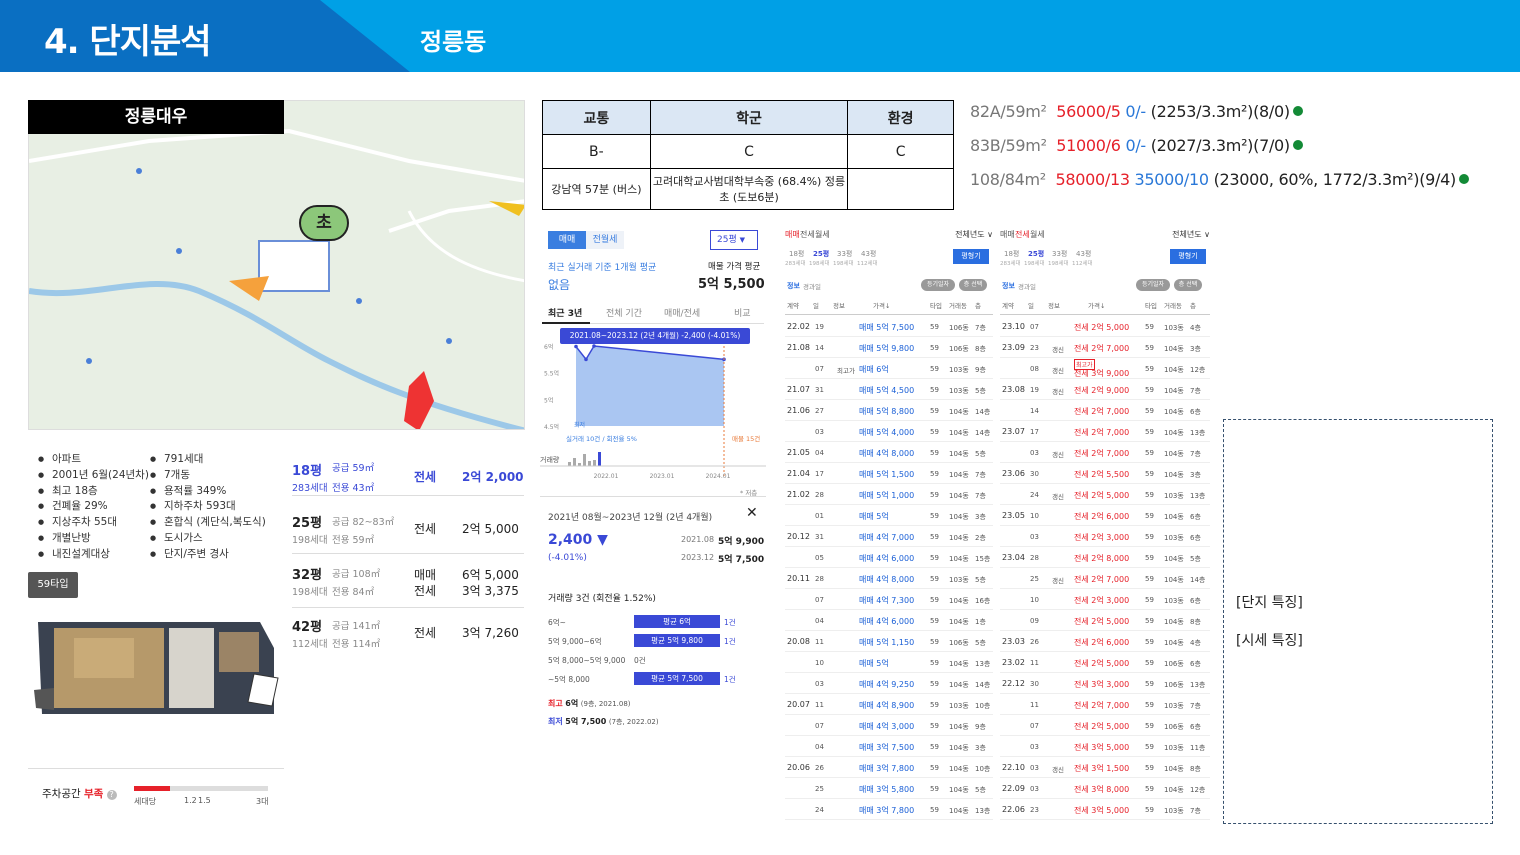 Image resolution: width=1520 pixels, height=855 pixels. I want to click on recent-label: 최근 실거래 기준 1개월 평균, so click(602, 268).